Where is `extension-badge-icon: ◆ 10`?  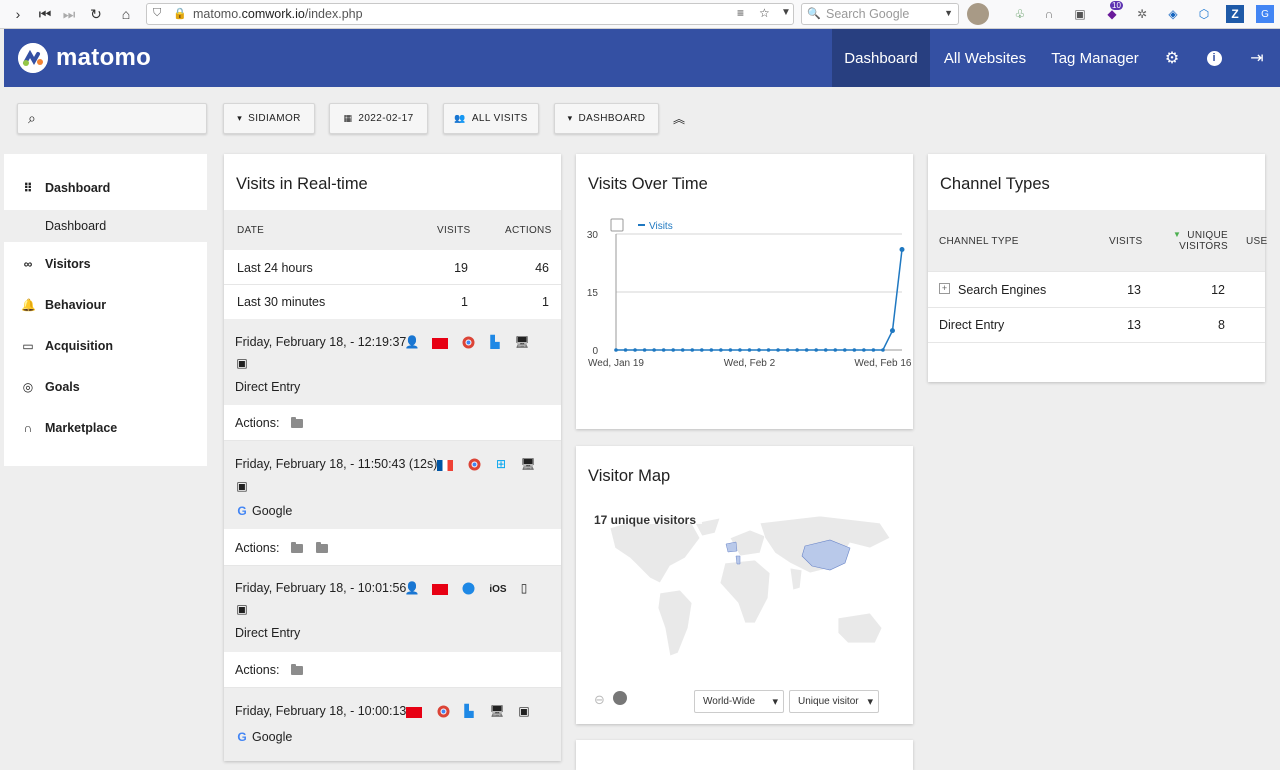 extension-badge-icon: ◆ 10 is located at coordinates (1113, 12).